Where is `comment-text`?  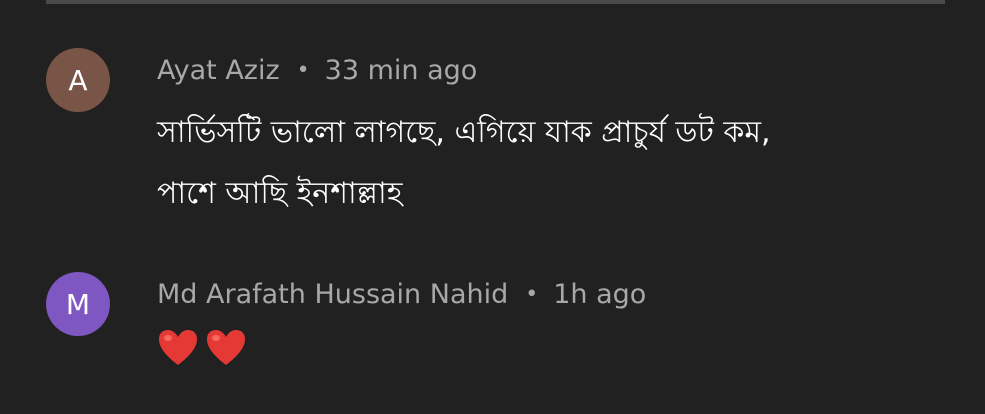
comment-text is located at coordinates (556, 348).